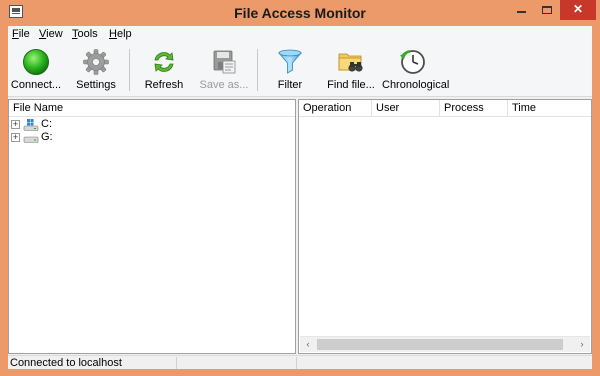  What do you see at coordinates (308, 344) in the screenshot?
I see `scroll-left-icon: ‹` at bounding box center [308, 344].